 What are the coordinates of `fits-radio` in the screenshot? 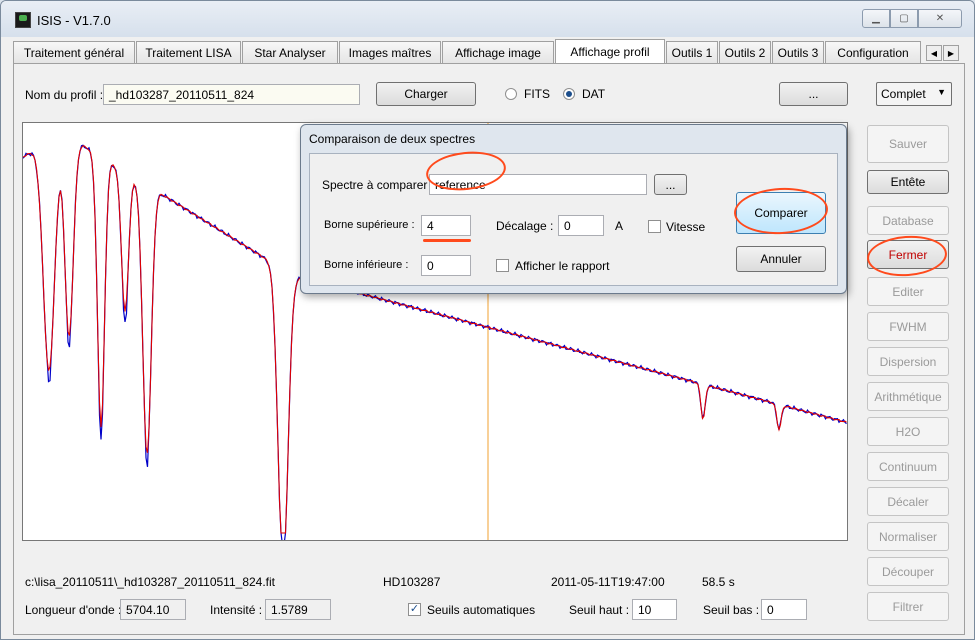 It's located at (511, 94).